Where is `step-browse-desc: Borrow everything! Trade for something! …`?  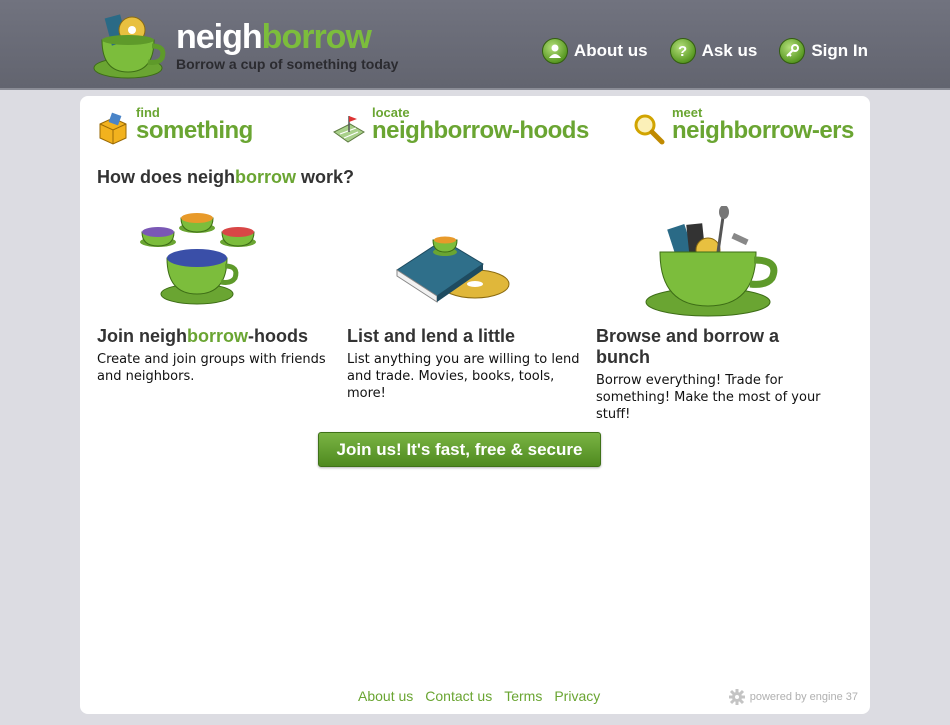
step-browse-desc: Borrow everything! Trade for something! … is located at coordinates (708, 397).